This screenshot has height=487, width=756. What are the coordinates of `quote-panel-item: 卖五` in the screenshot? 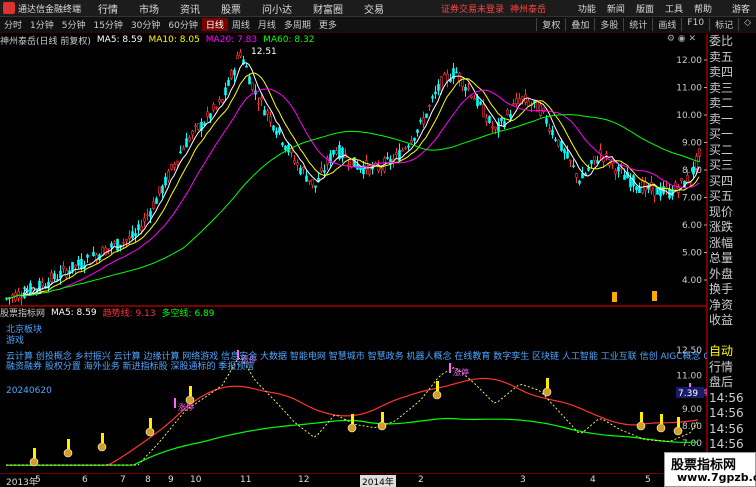 It's located at (732, 58).